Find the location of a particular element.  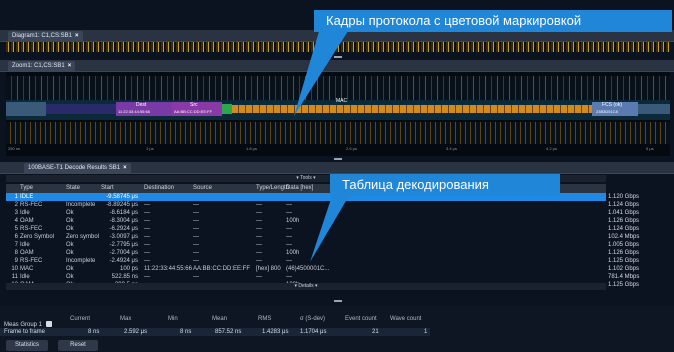

tab-decode-results: 100BASE-T1 Decode Results SB1 × is located at coordinates (77, 168).